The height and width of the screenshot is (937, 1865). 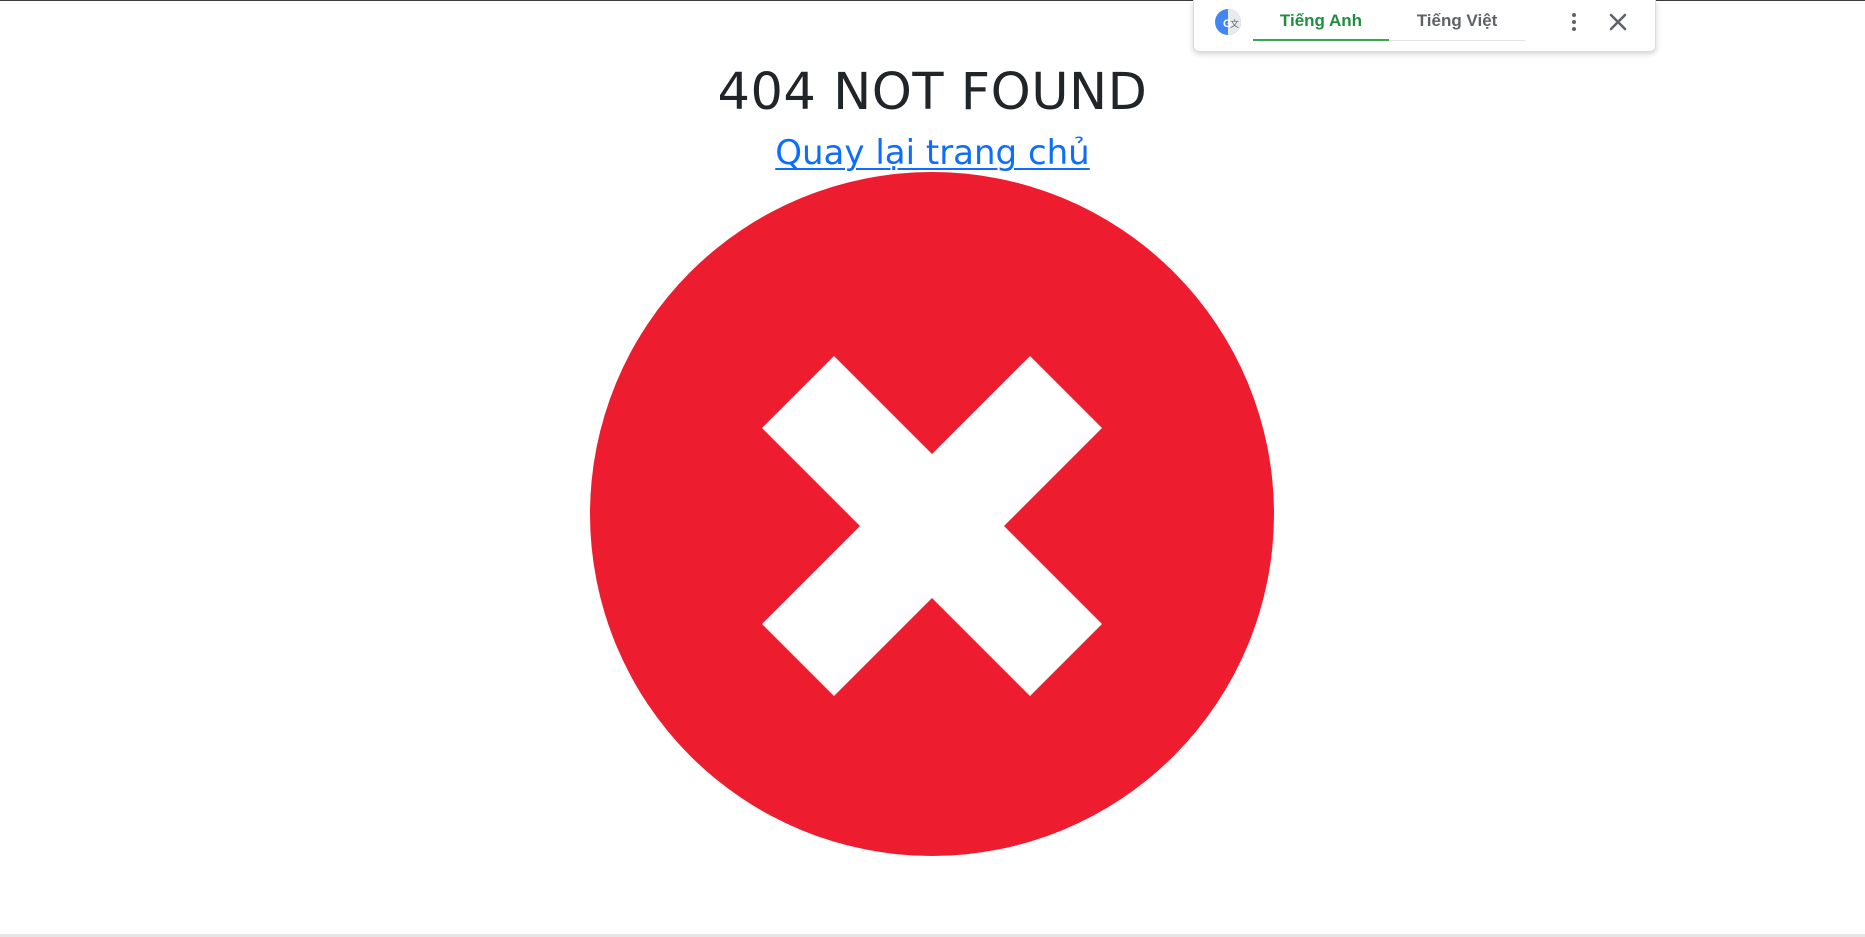 I want to click on tab-target-language: Tiếng Việt, so click(x=1457, y=20).